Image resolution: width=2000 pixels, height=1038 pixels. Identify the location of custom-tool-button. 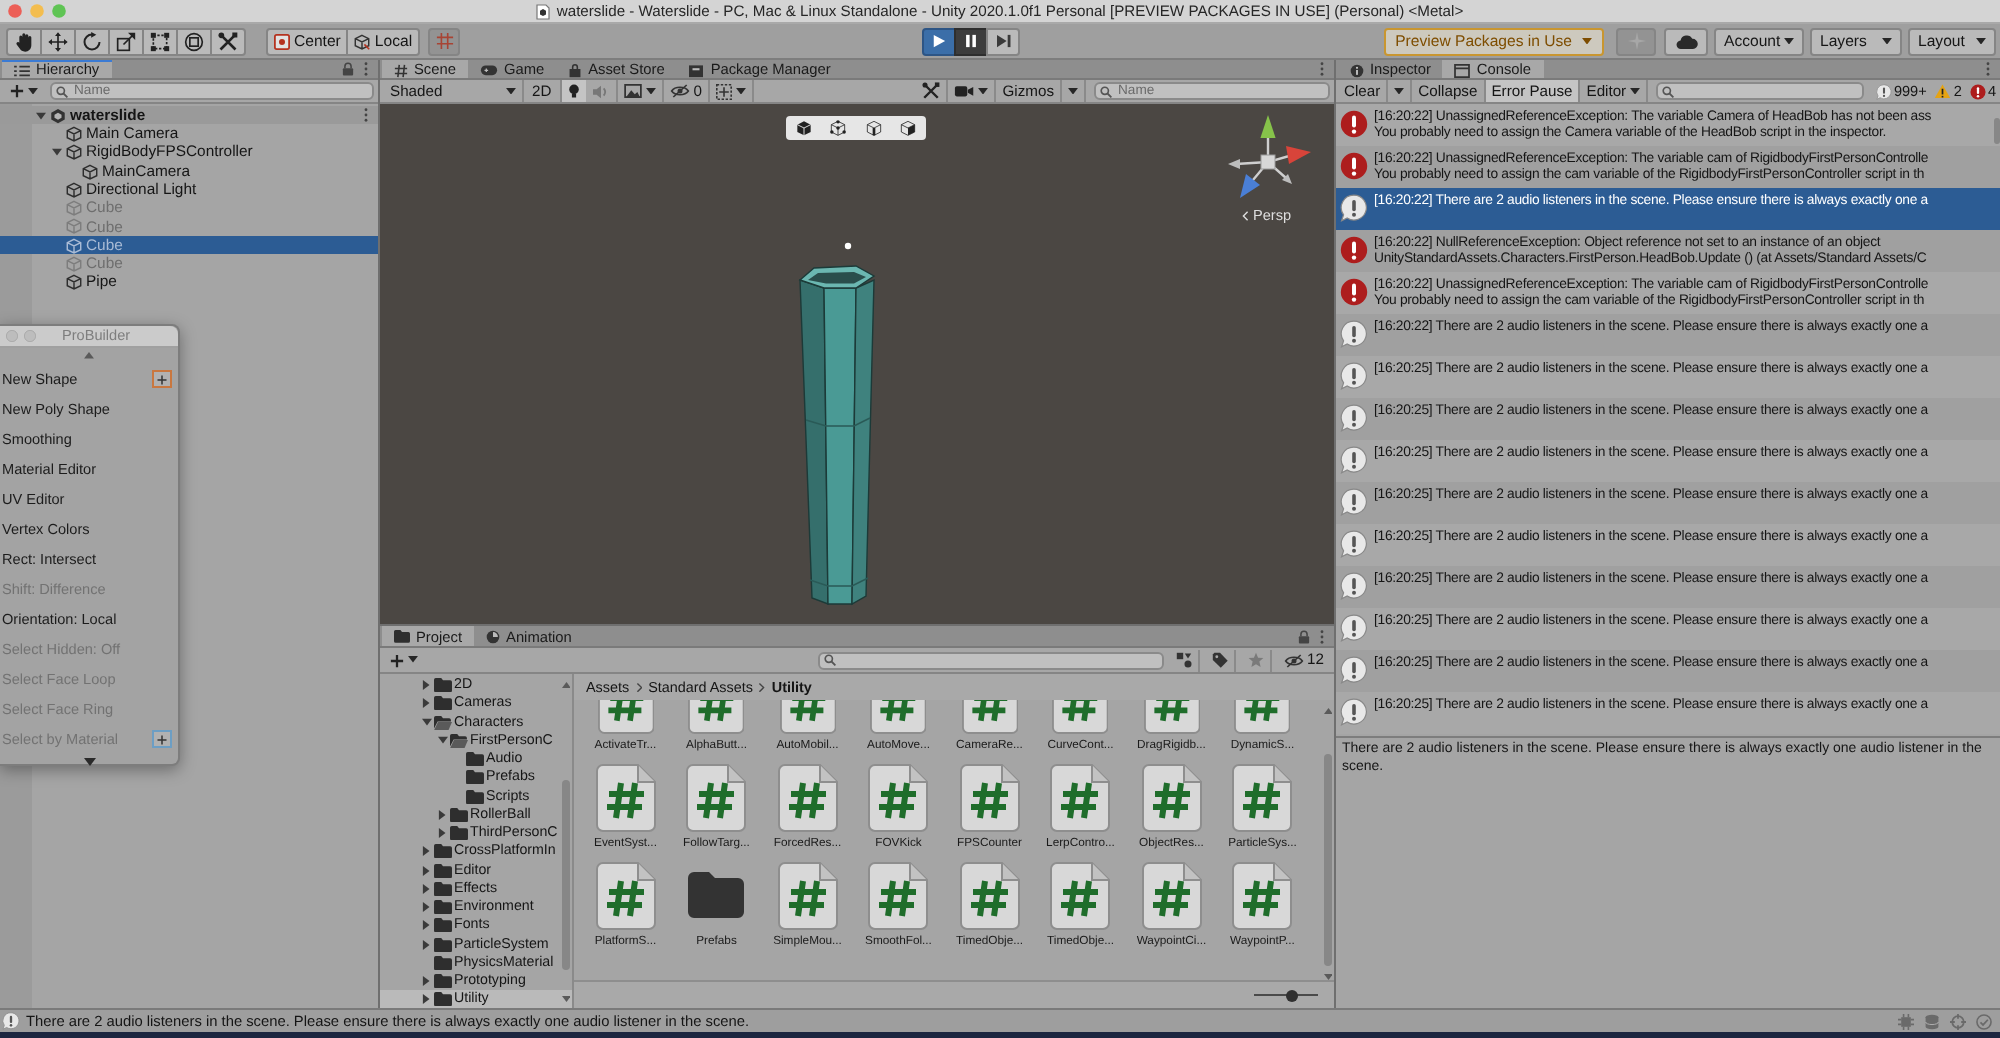
(228, 41).